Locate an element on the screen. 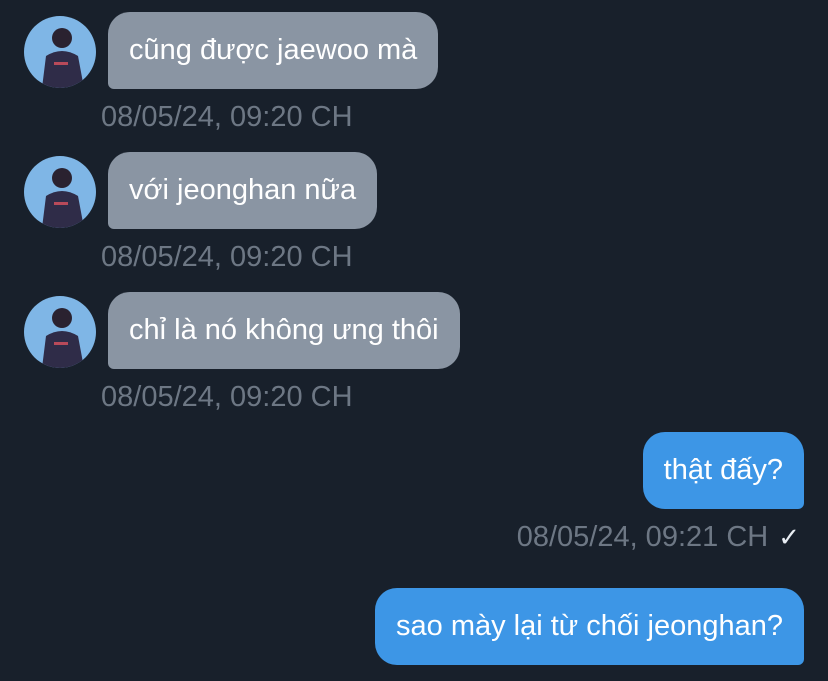 This screenshot has height=681, width=828. message-timestamp-row: 08/05/24, 09:21 CH ✓ is located at coordinates (658, 537).